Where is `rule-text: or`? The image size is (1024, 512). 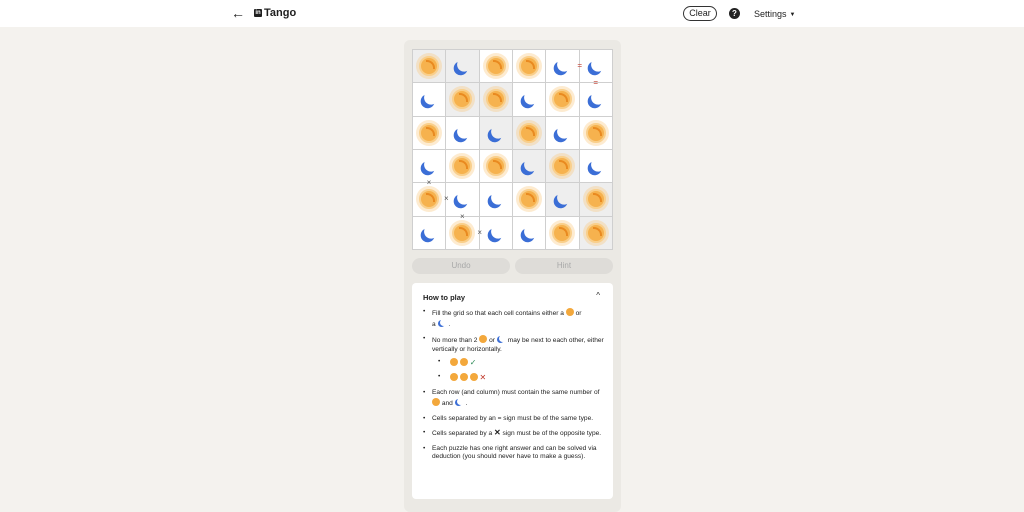 rule-text: or is located at coordinates (578, 313).